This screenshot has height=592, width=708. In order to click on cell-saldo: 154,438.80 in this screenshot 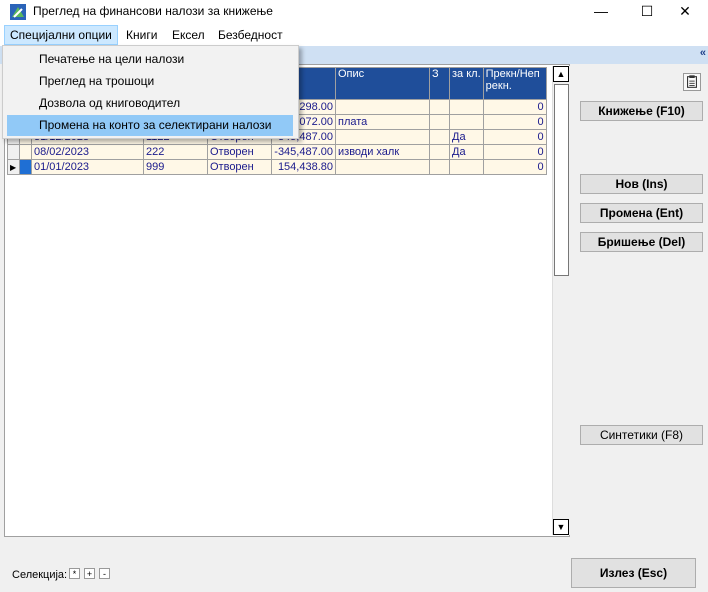, I will do `click(303, 167)`.